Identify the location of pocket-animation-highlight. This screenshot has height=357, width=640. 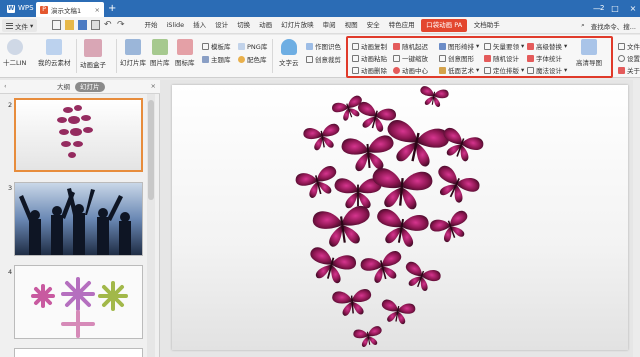
(479, 57).